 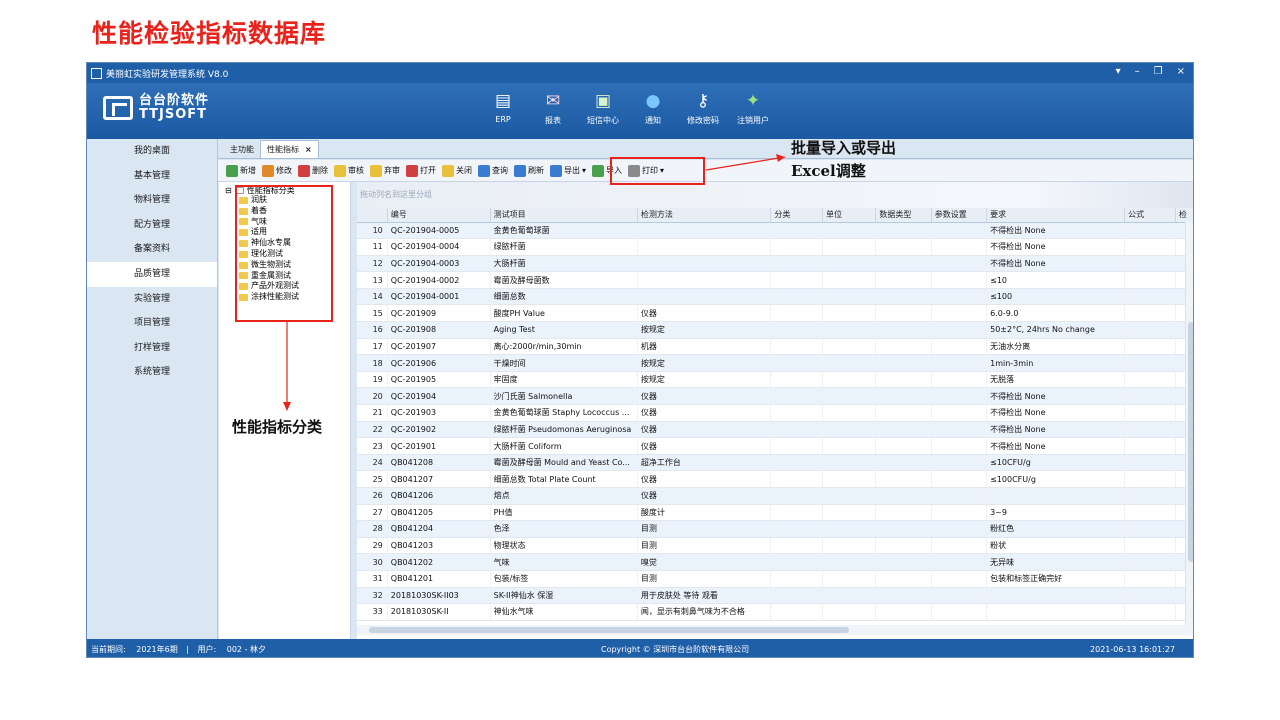 What do you see at coordinates (775, 529) in the screenshot?
I see `table-row: 28 QB041204 色泽 目测 粉红色` at bounding box center [775, 529].